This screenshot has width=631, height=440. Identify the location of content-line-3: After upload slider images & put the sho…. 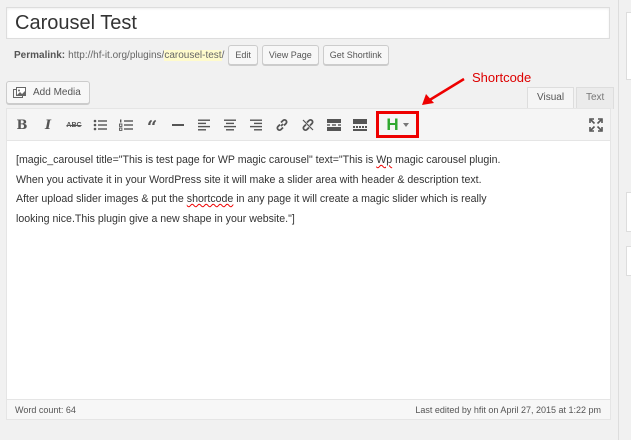
(311, 200).